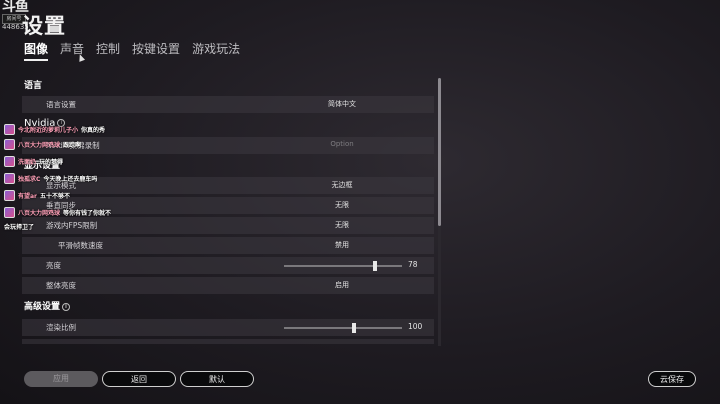 The height and width of the screenshot is (404, 720). I want to click on advanced-heading: 高级设置, so click(42, 307).